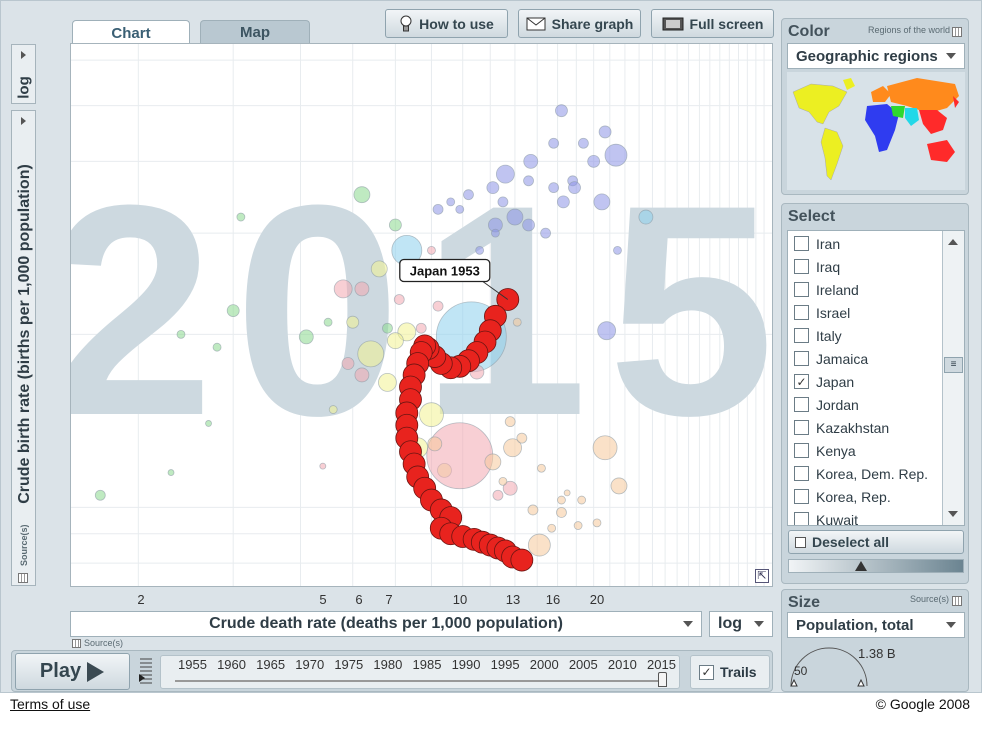  What do you see at coordinates (762, 576) in the screenshot?
I see `resize-icon: ⇱` at bounding box center [762, 576].